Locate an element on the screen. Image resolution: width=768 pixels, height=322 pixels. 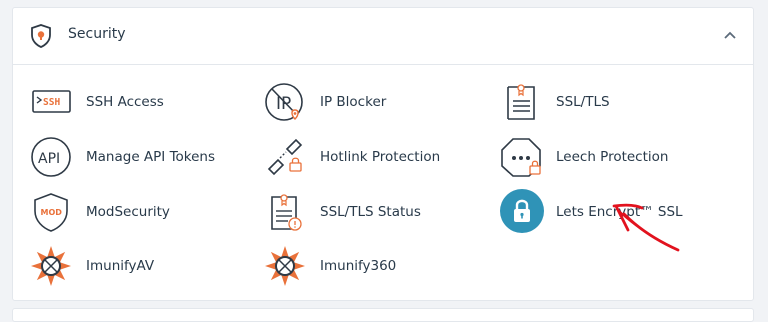
ssh-terminal-icon: SSH is located at coordinates (51, 101).